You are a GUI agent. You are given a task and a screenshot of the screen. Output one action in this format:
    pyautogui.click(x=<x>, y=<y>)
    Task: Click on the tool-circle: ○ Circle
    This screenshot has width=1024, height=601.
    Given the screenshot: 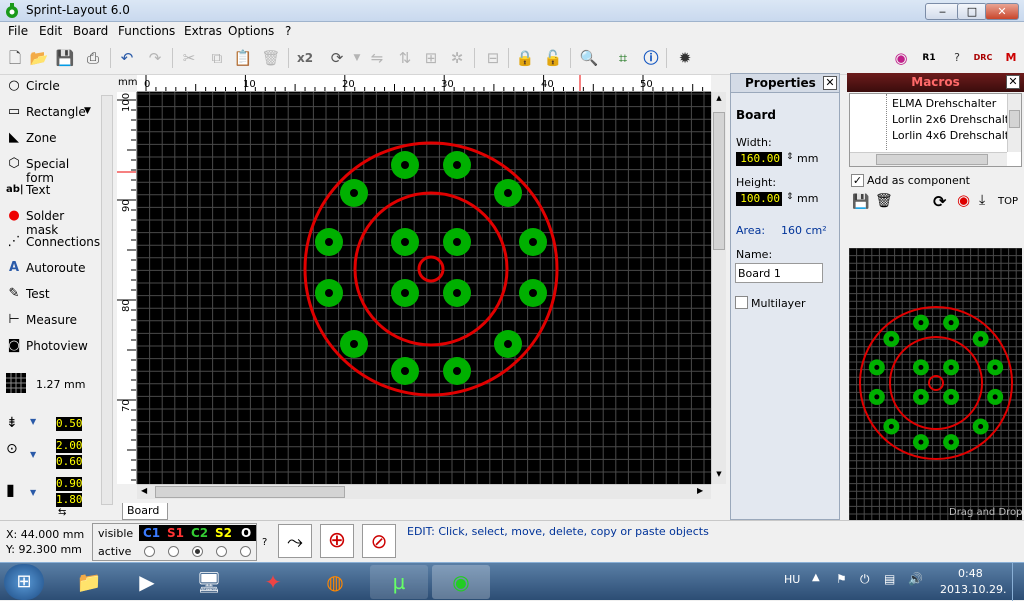 What is the action you would take?
    pyautogui.click(x=51, y=86)
    